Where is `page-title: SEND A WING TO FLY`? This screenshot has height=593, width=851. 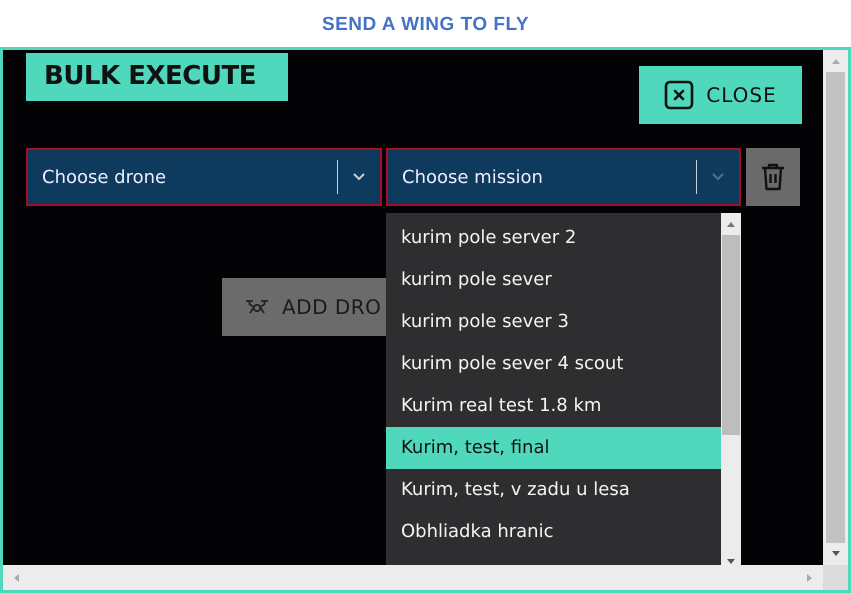
page-title: SEND A WING TO FLY is located at coordinates (425, 25).